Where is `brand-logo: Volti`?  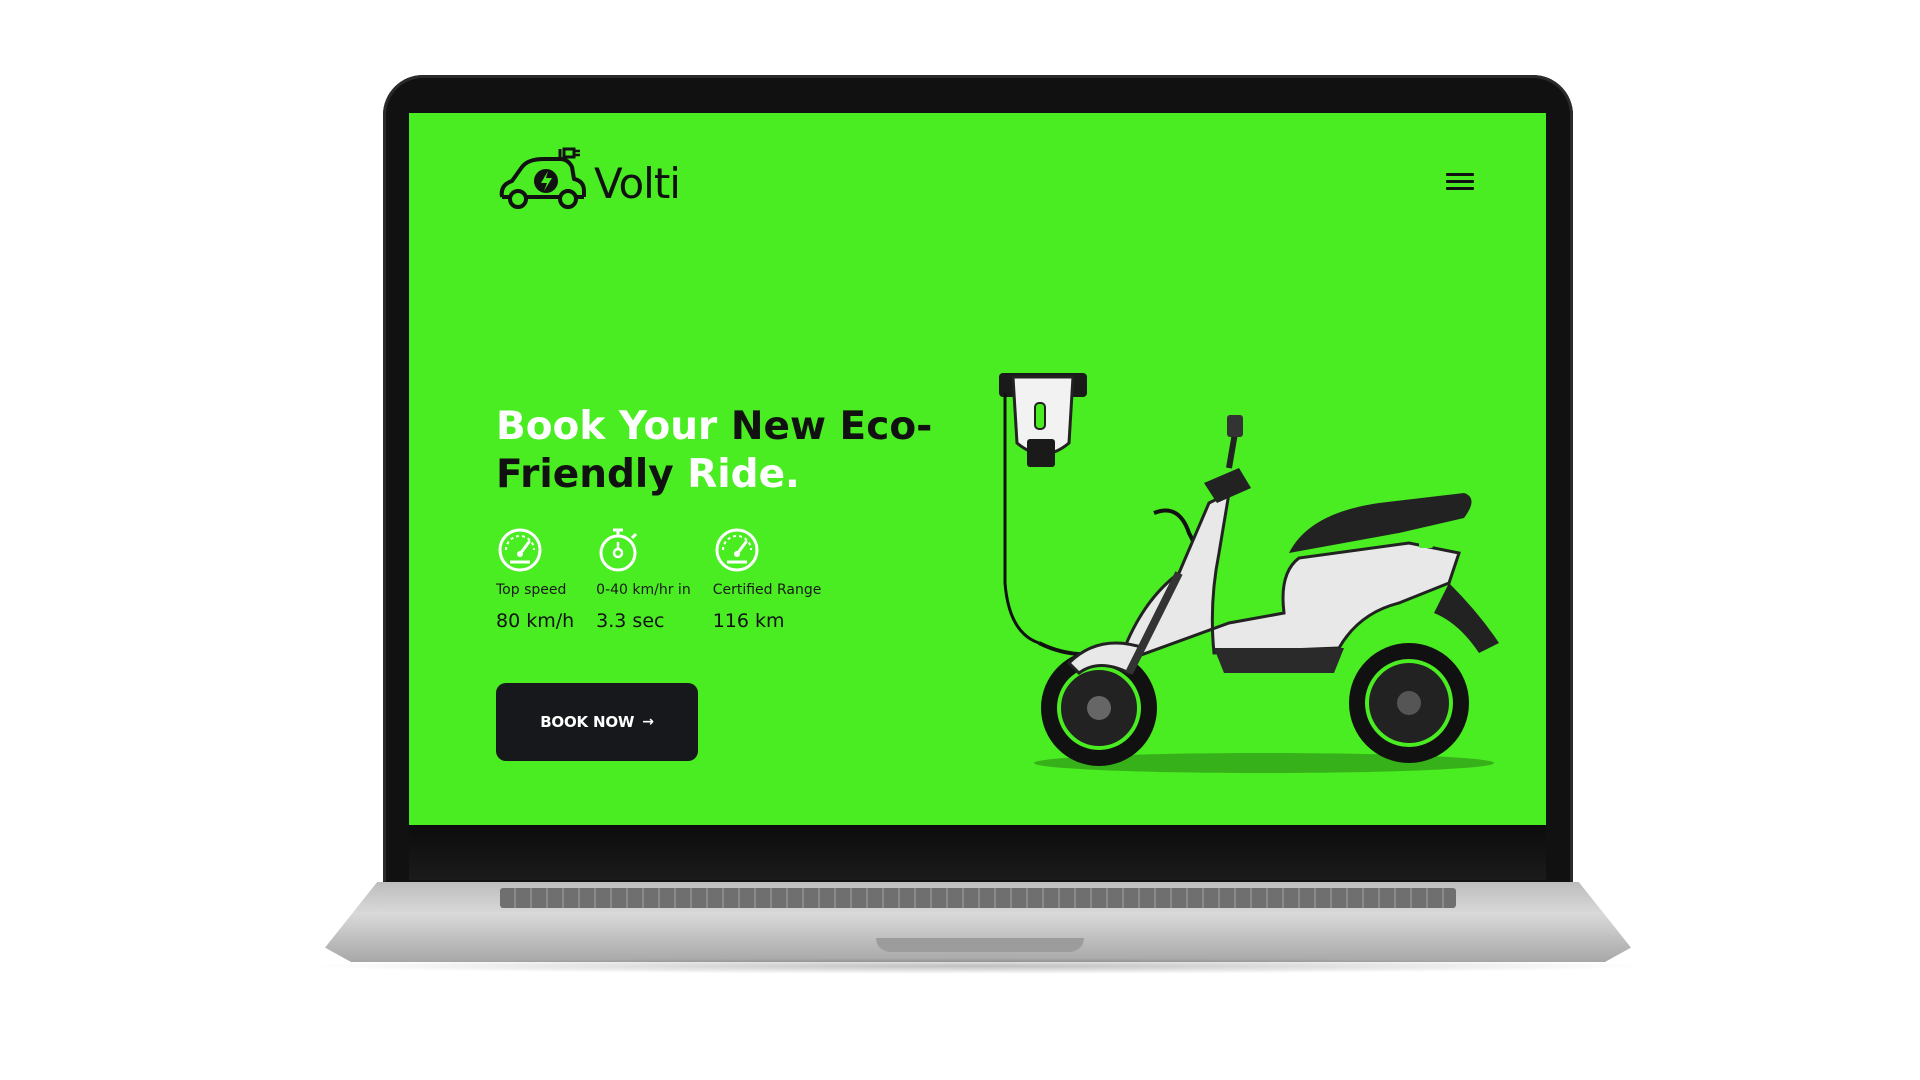 brand-logo: Volti is located at coordinates (587, 180).